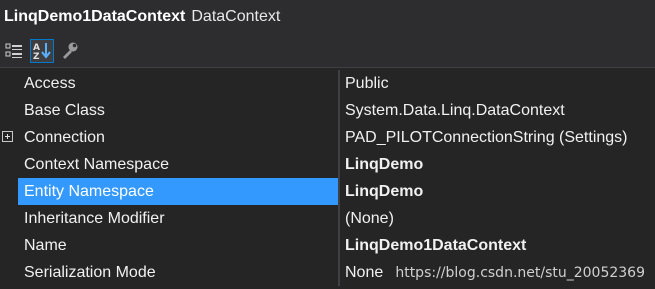 The image size is (655, 289). I want to click on property-name: Inheritance Modifier, so click(94, 218).